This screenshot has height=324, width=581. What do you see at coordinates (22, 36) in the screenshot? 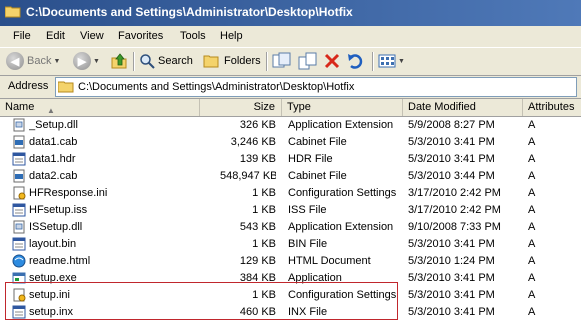
I see `menu-file: File` at bounding box center [22, 36].